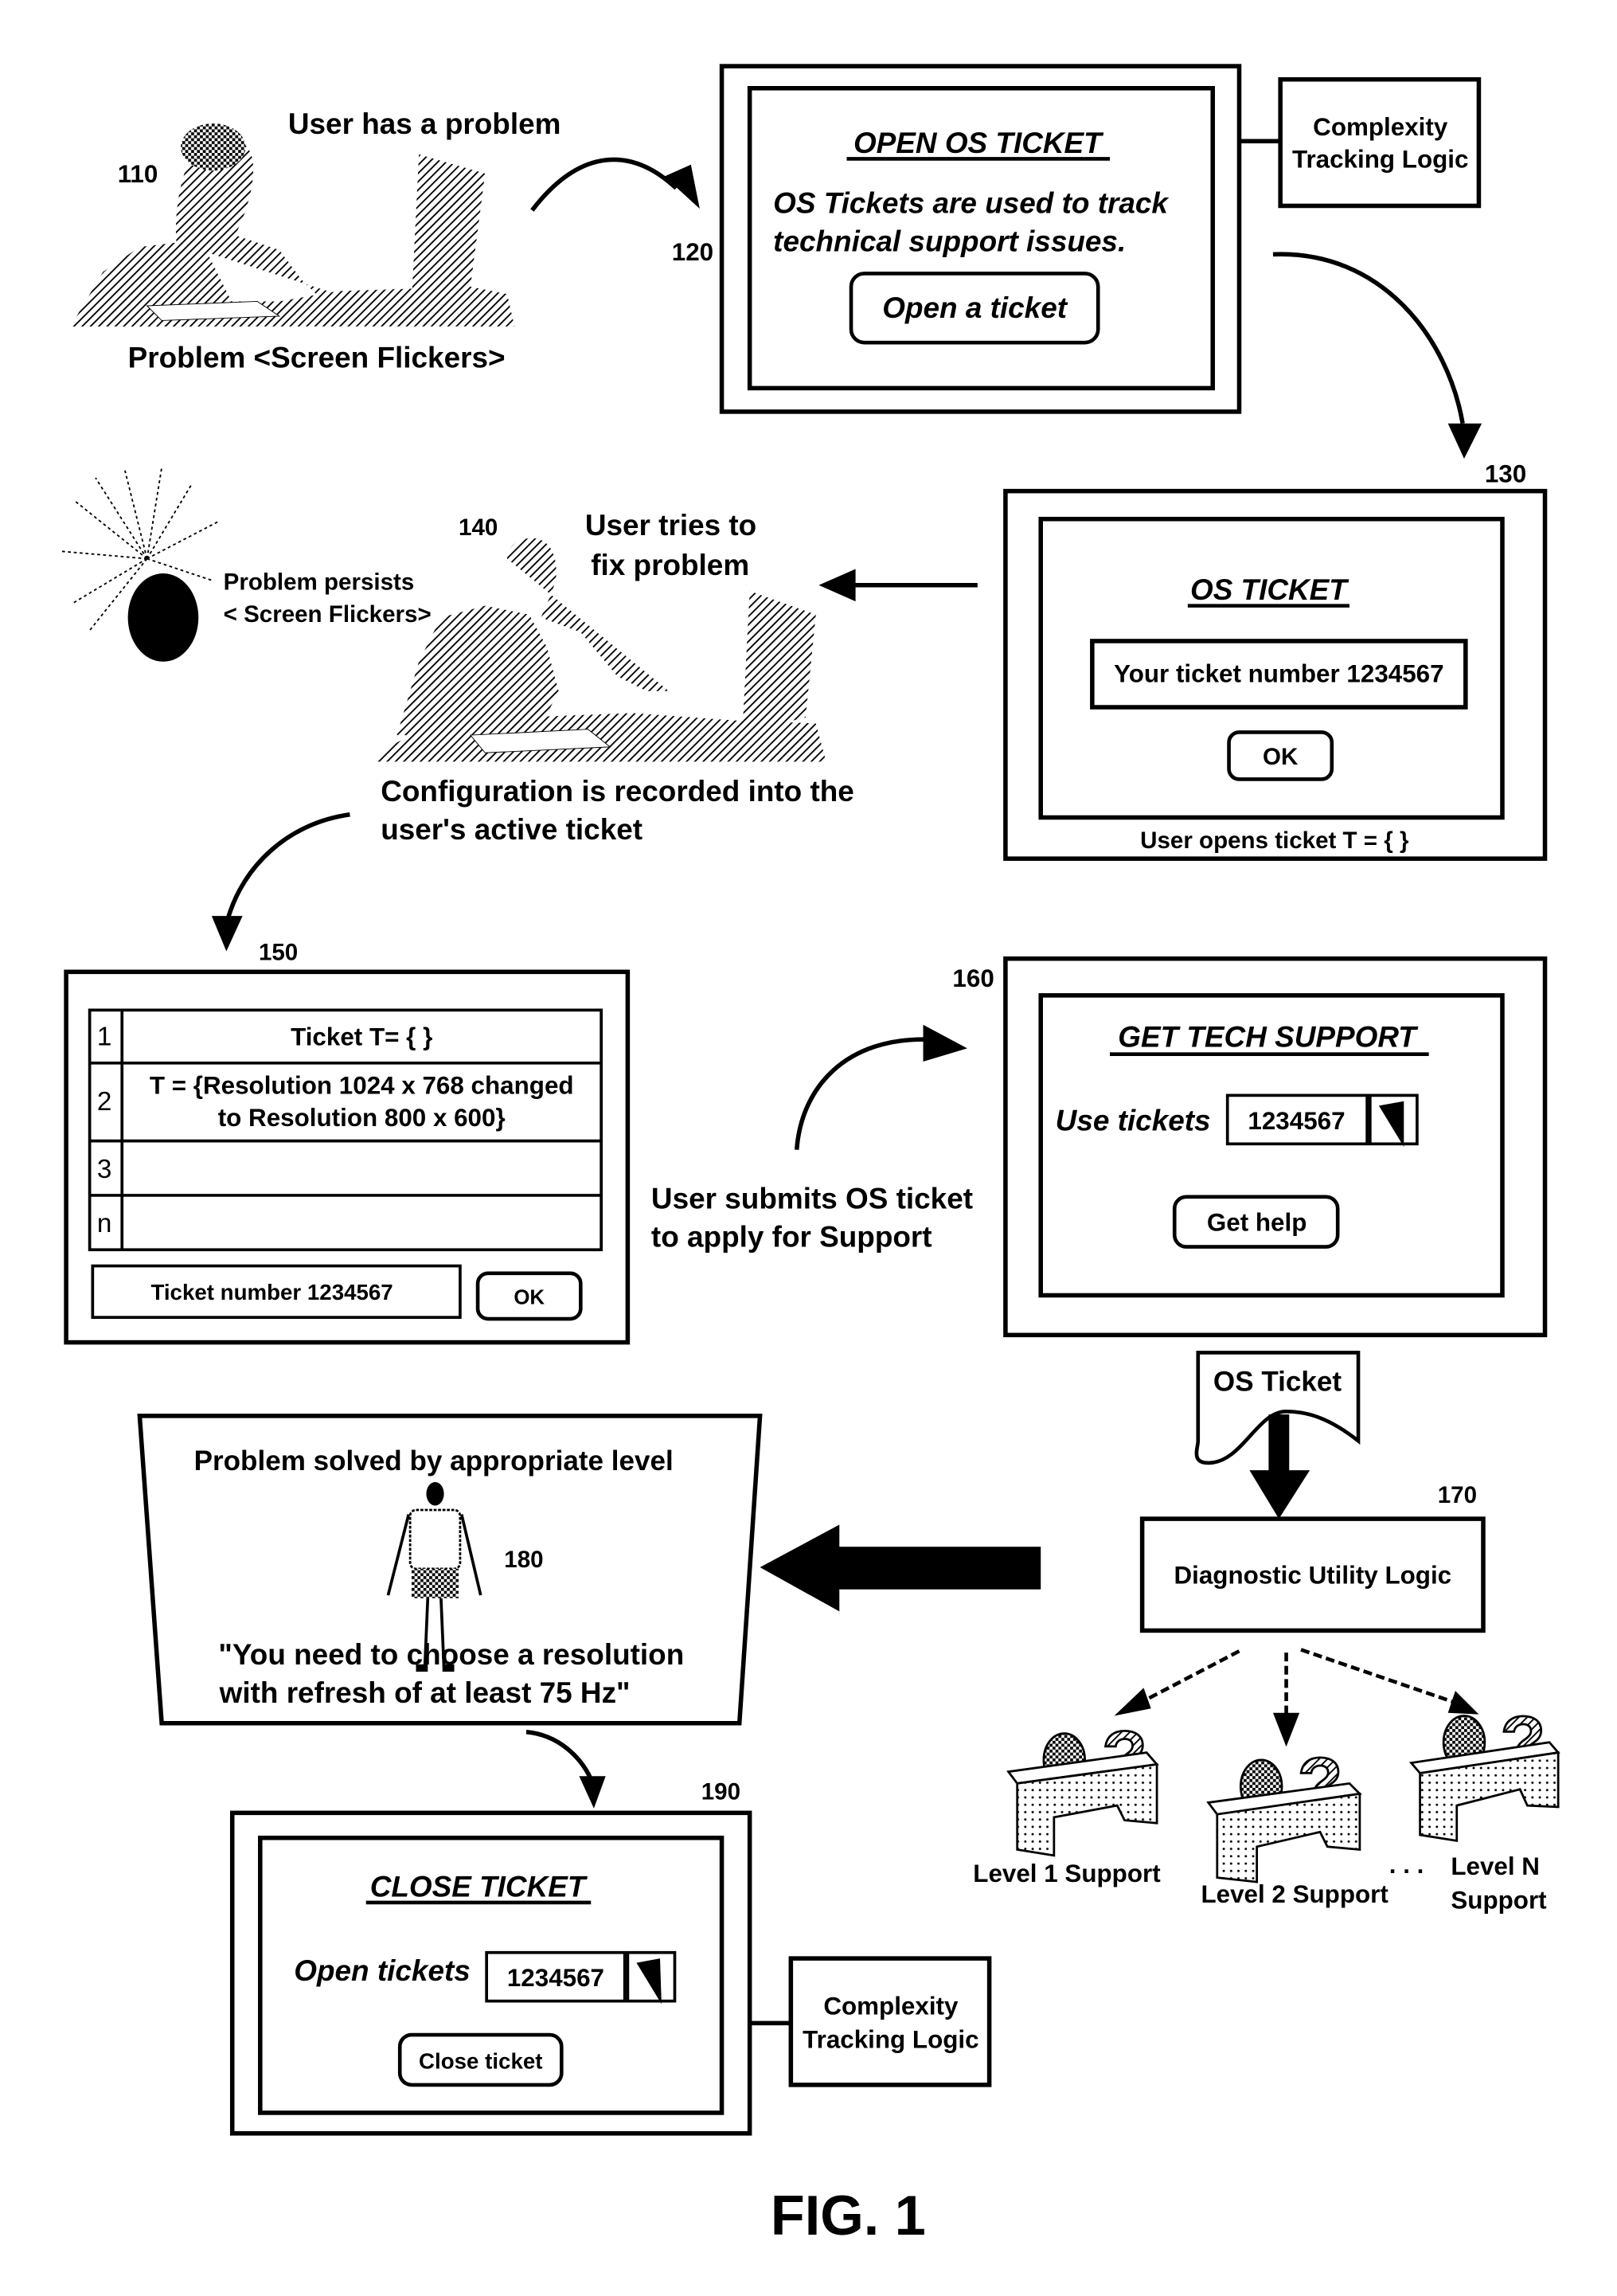  I want to click on use-tickets-dropdown: 1234567, so click(1322, 1120).